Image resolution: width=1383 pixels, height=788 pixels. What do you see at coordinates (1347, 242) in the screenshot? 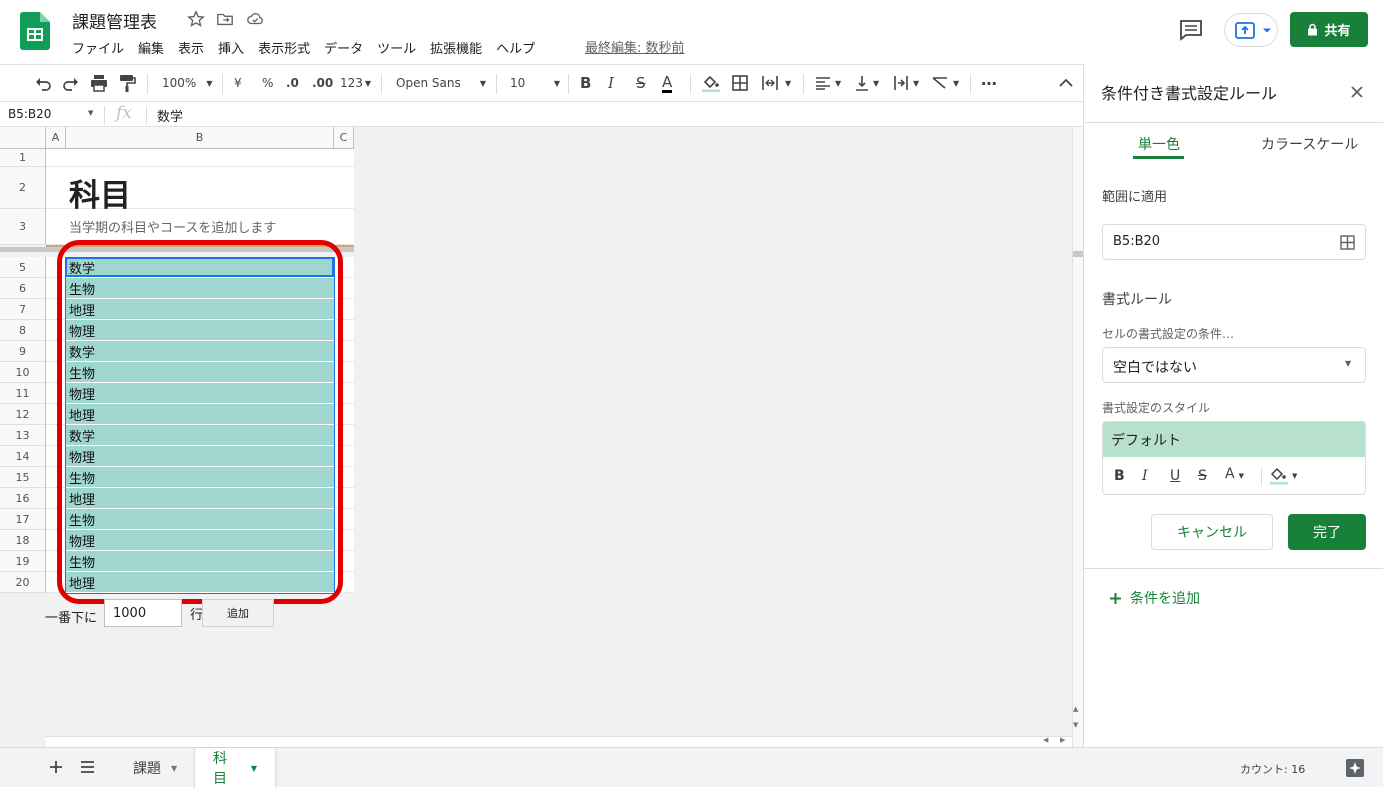
I see `select-range-icon` at bounding box center [1347, 242].